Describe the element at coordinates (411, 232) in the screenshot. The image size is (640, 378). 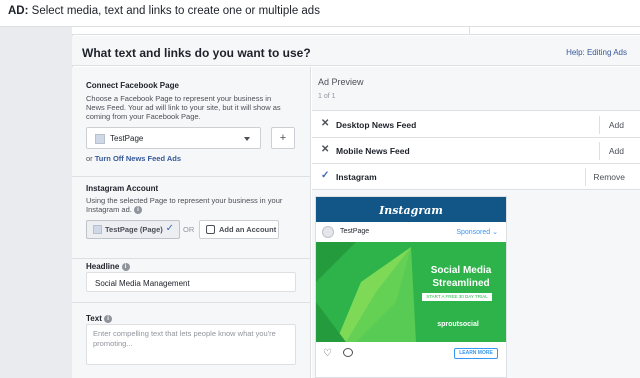
I see `instagram-post-header: TestPage Sponsored ⌄` at that location.